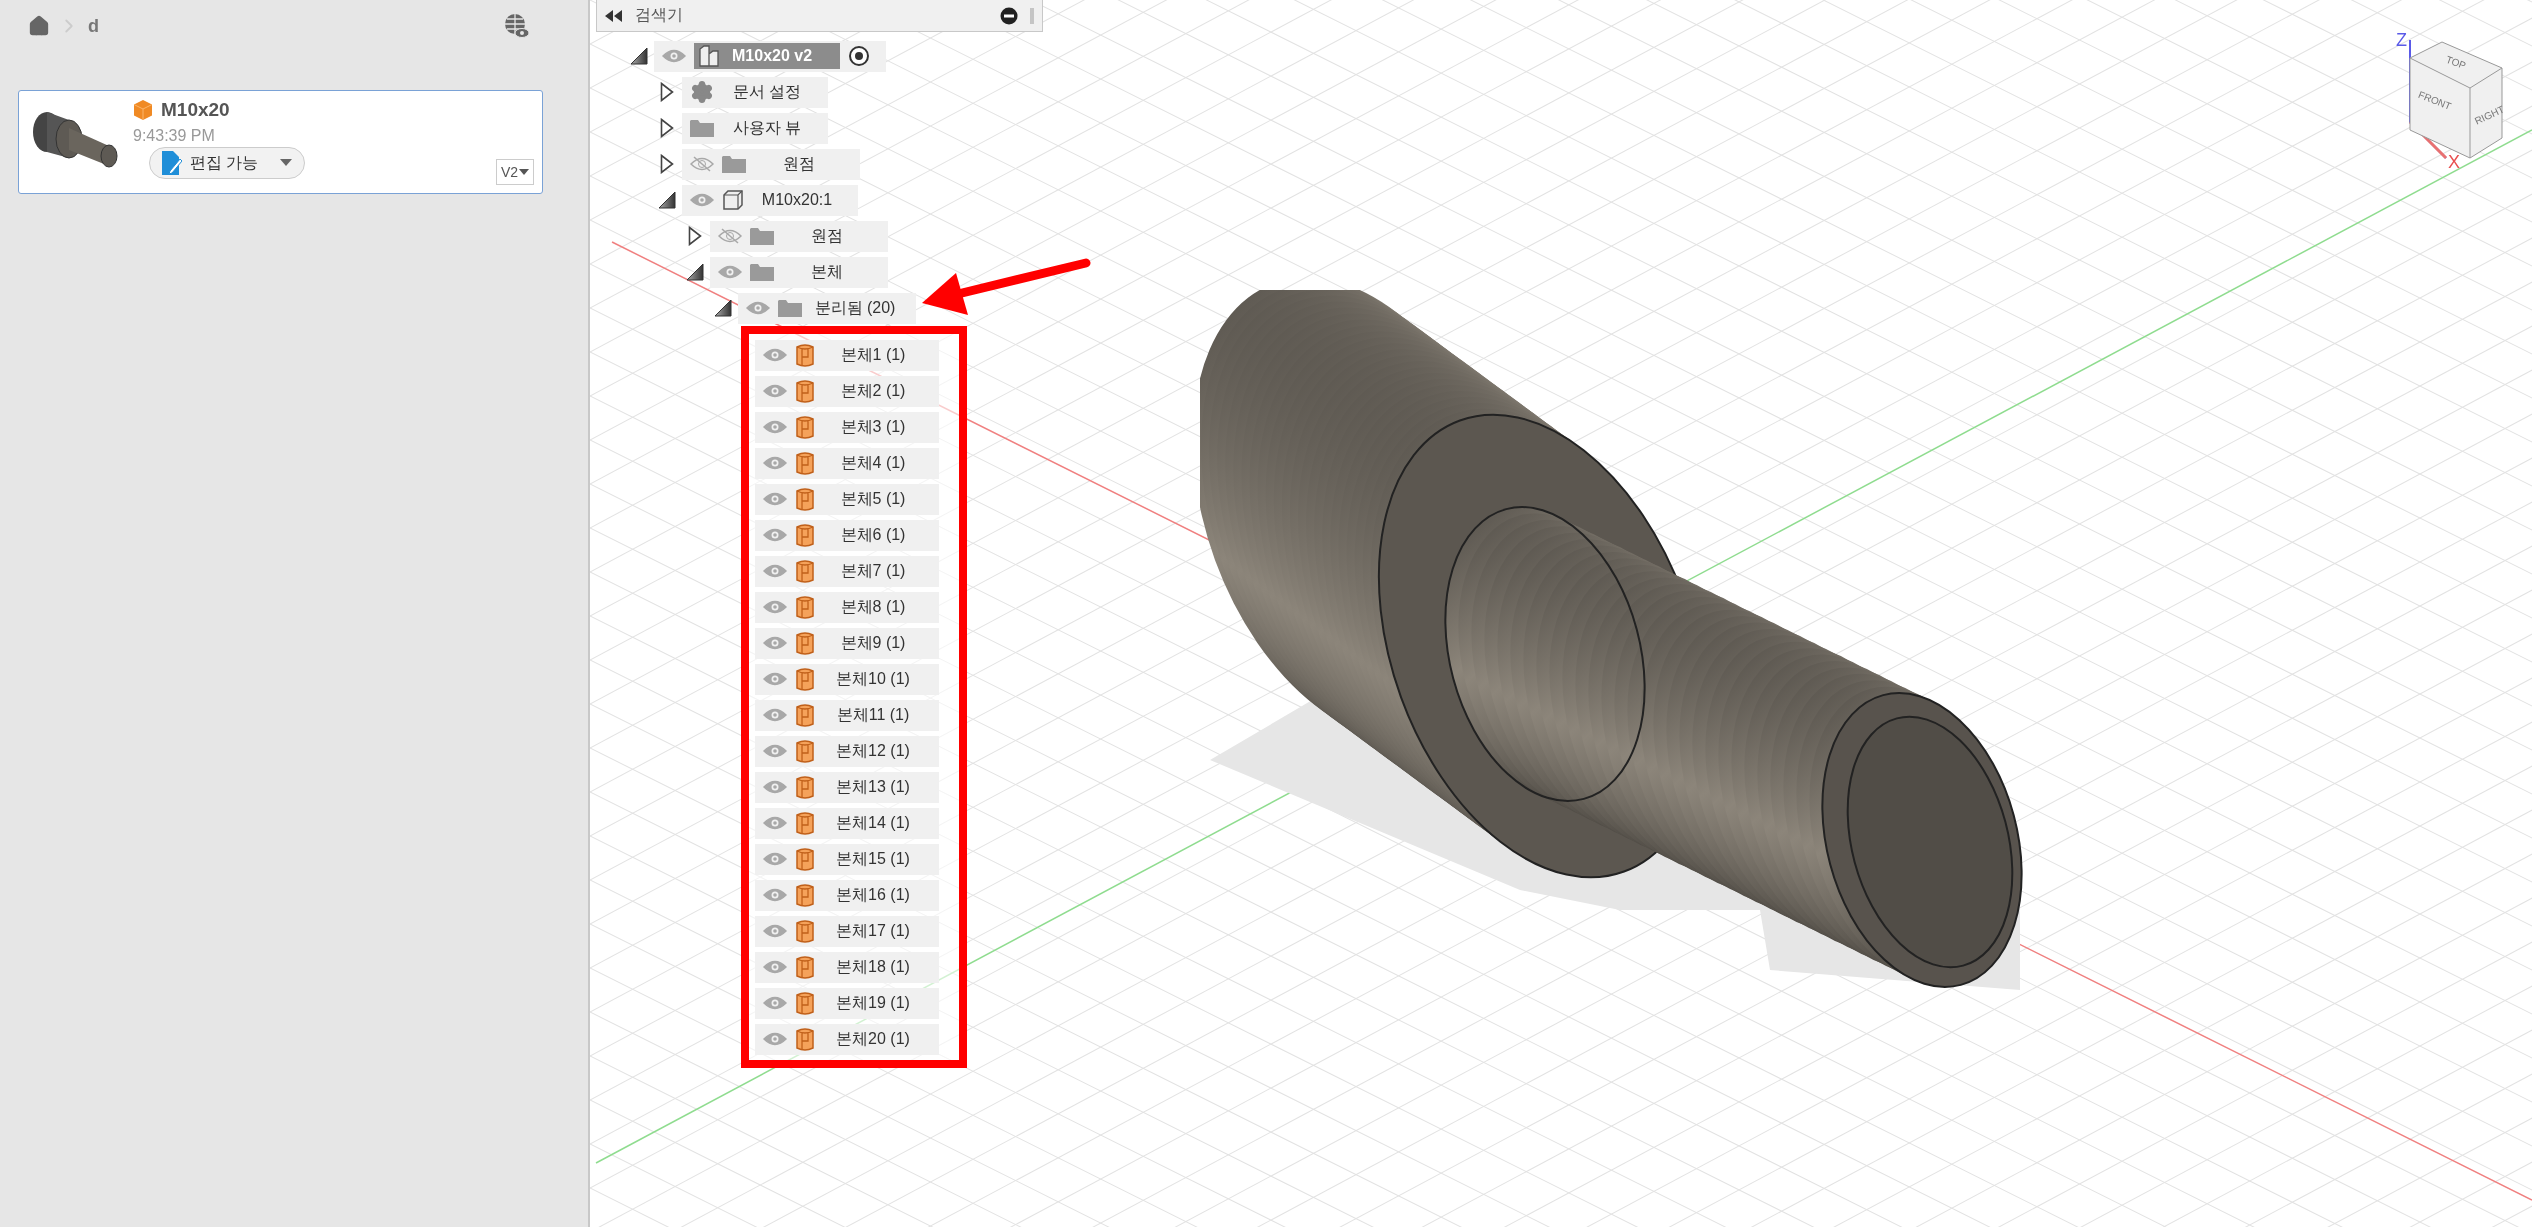 This screenshot has height=1227, width=2532. What do you see at coordinates (614, 15) in the screenshot?
I see `collapse-icon` at bounding box center [614, 15].